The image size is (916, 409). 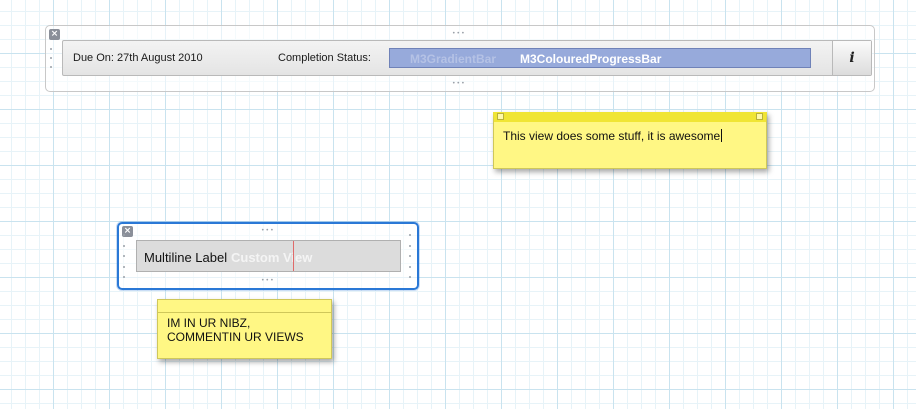 What do you see at coordinates (611, 136) in the screenshot?
I see `note-text: This view does some stuff, it is awesome` at bounding box center [611, 136].